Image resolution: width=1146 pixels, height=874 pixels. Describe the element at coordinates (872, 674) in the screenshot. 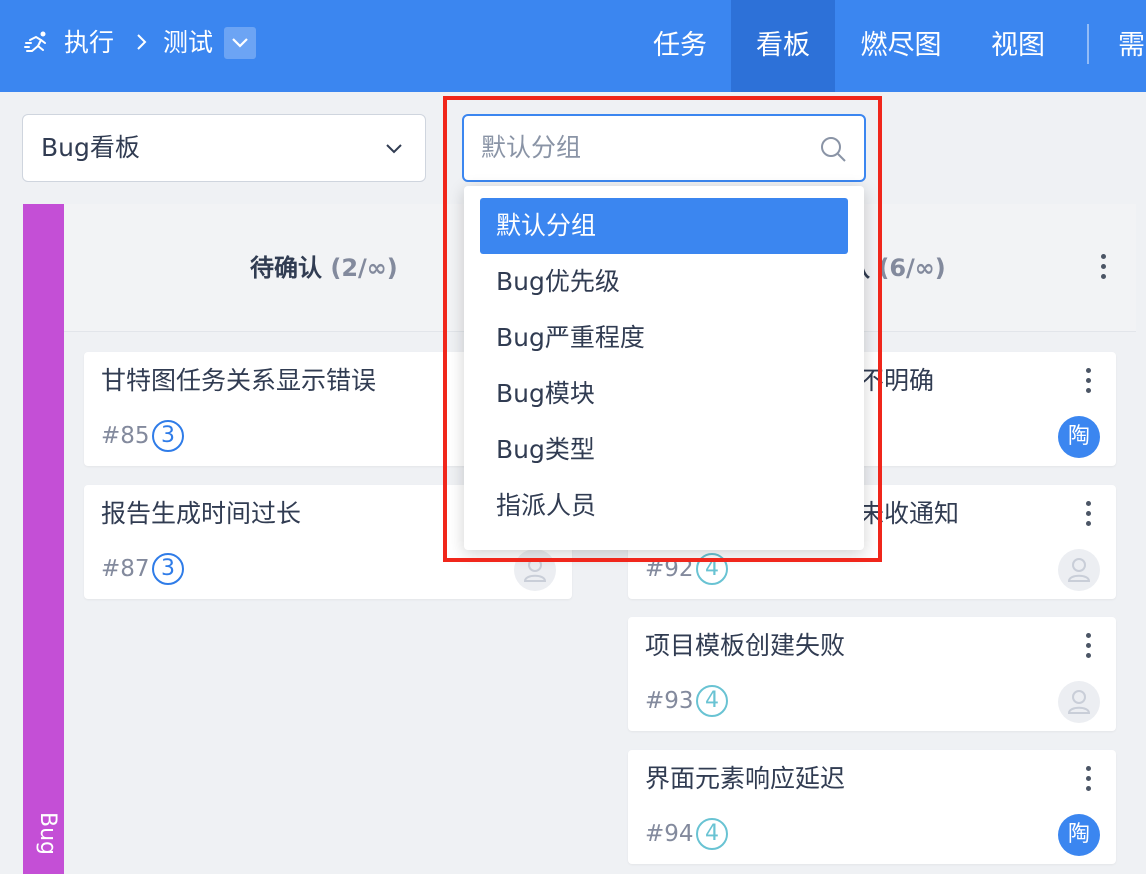

I see `bug-card: 项目模板创建失败 #93 4` at that location.